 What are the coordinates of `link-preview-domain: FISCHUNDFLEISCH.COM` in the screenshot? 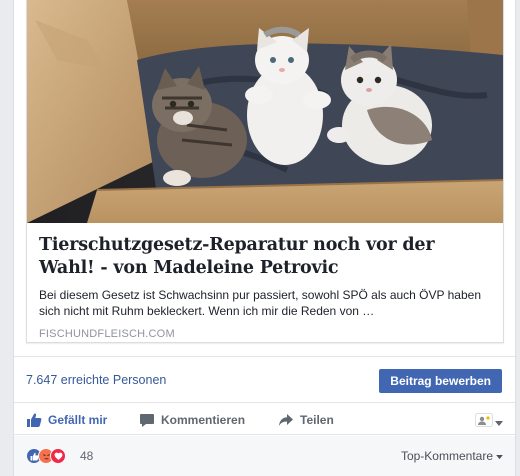 It's located at (107, 334).